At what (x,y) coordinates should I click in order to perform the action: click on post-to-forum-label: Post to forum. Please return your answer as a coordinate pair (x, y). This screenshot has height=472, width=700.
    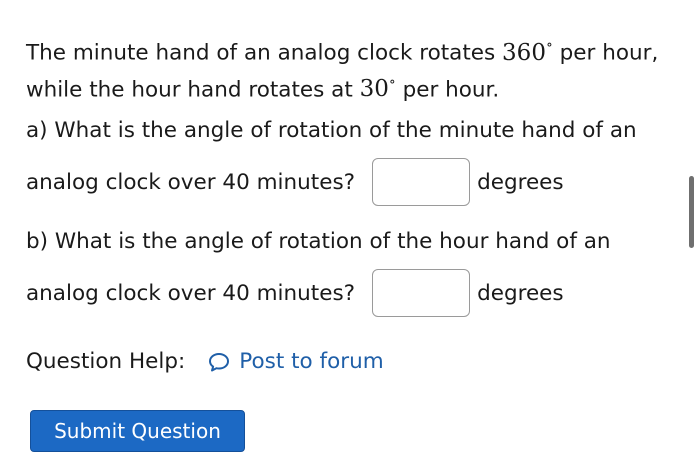
    Looking at the image, I should click on (311, 361).